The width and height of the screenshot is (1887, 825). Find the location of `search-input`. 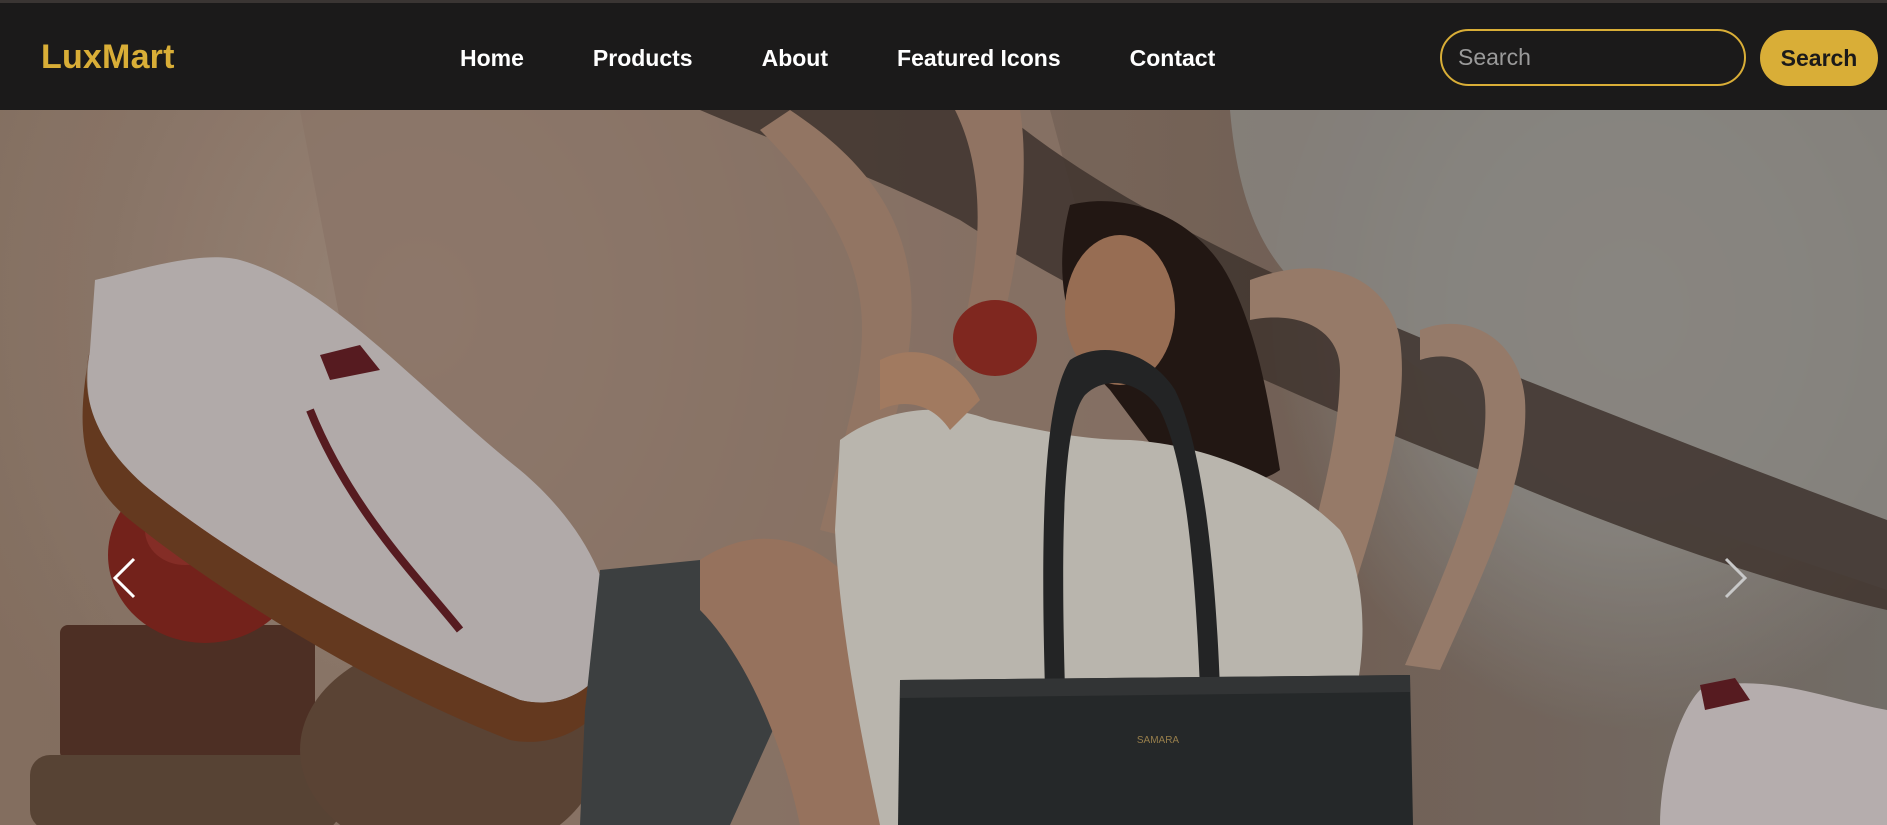

search-input is located at coordinates (1593, 57).